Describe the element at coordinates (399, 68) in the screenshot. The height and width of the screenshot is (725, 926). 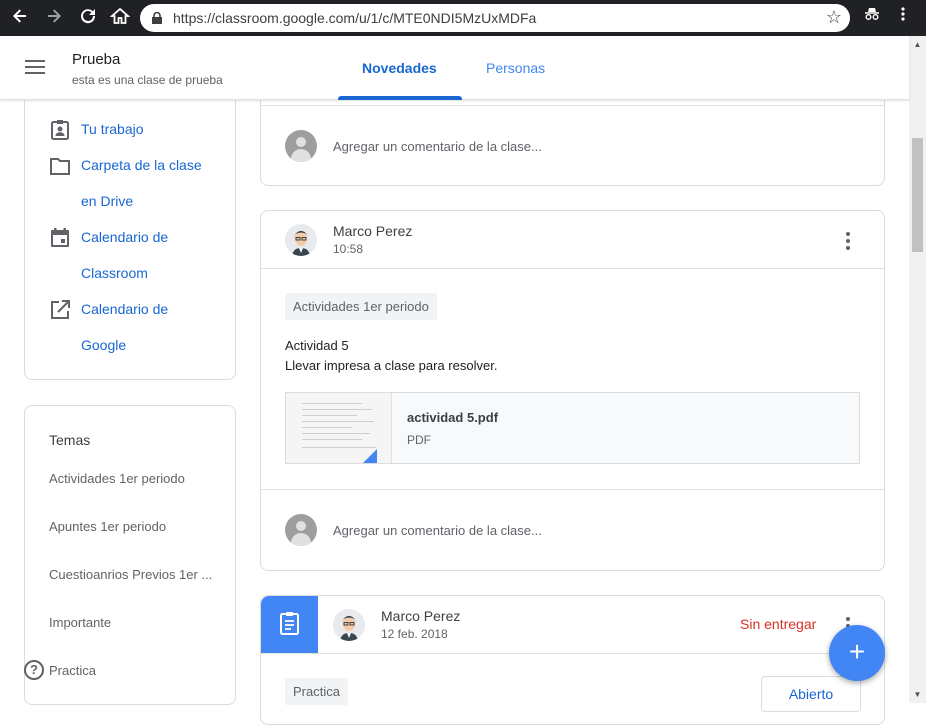
I see `tab-novedades: Novedades` at that location.